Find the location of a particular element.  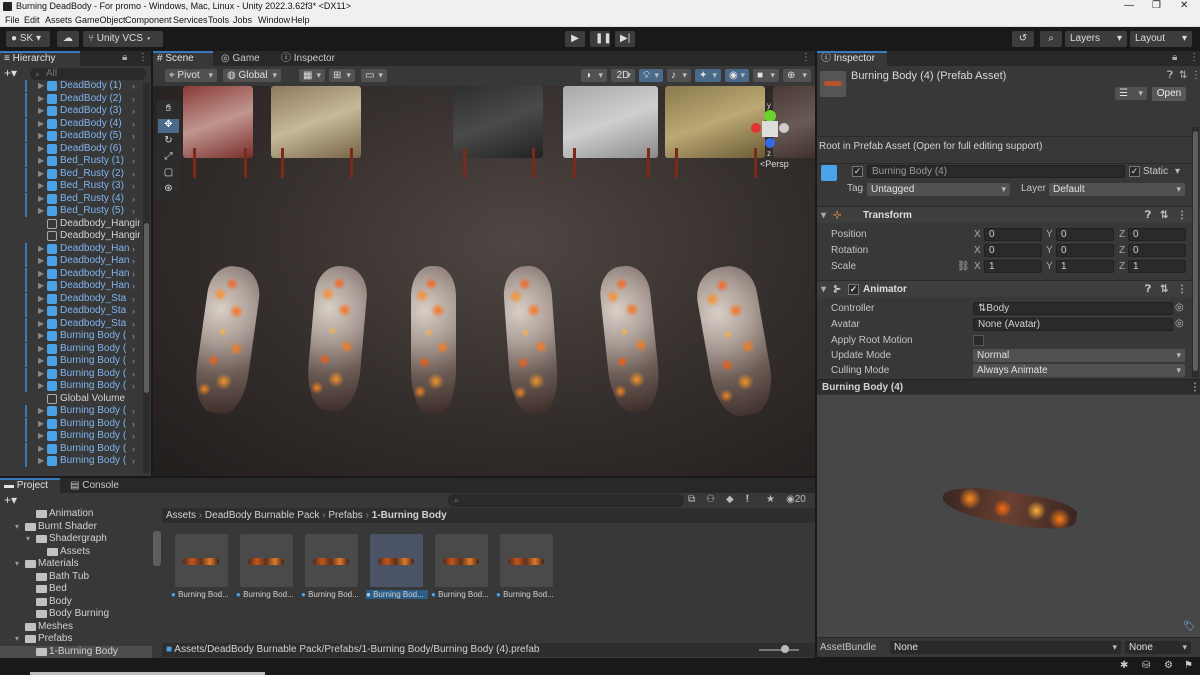

folder-tree-item: 1-Burning Body is located at coordinates (76, 651).